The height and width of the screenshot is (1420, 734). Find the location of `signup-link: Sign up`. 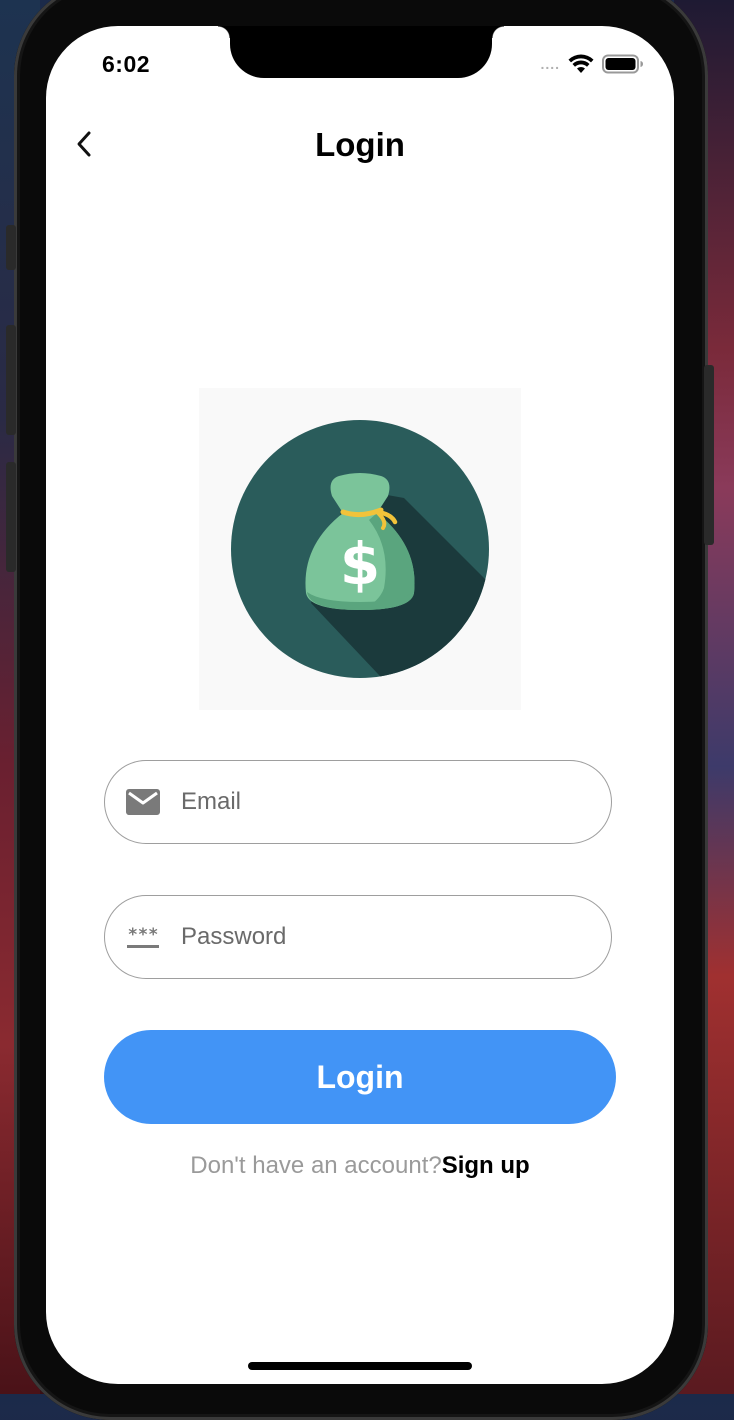

signup-link: Sign up is located at coordinates (486, 1165).